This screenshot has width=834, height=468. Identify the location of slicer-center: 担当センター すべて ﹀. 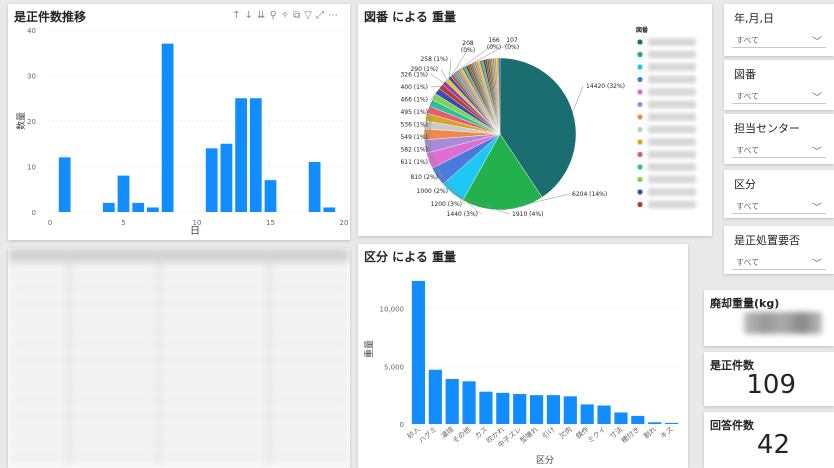
(779, 139).